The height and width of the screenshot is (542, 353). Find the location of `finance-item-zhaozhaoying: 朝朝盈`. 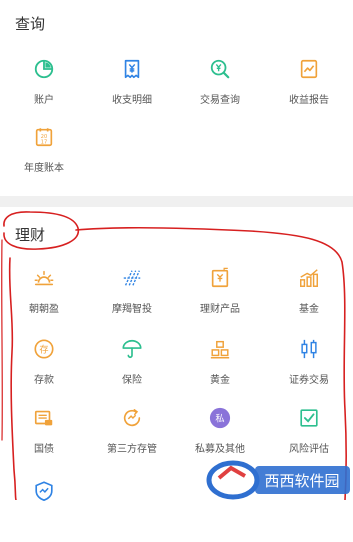

finance-item-zhaozhaoying: 朝朝盈 is located at coordinates (44, 298).